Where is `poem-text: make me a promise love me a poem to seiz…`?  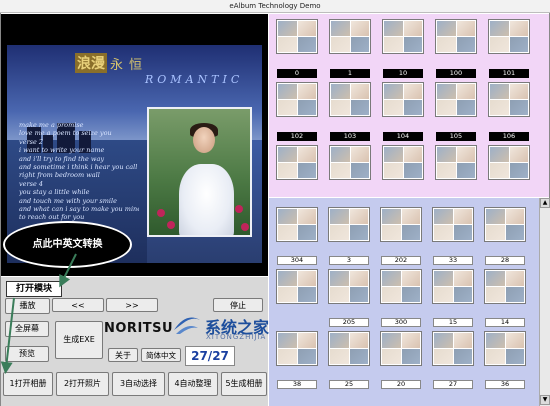
poem-text: make me a promise love me a poem to seiz… is located at coordinates (79, 171).